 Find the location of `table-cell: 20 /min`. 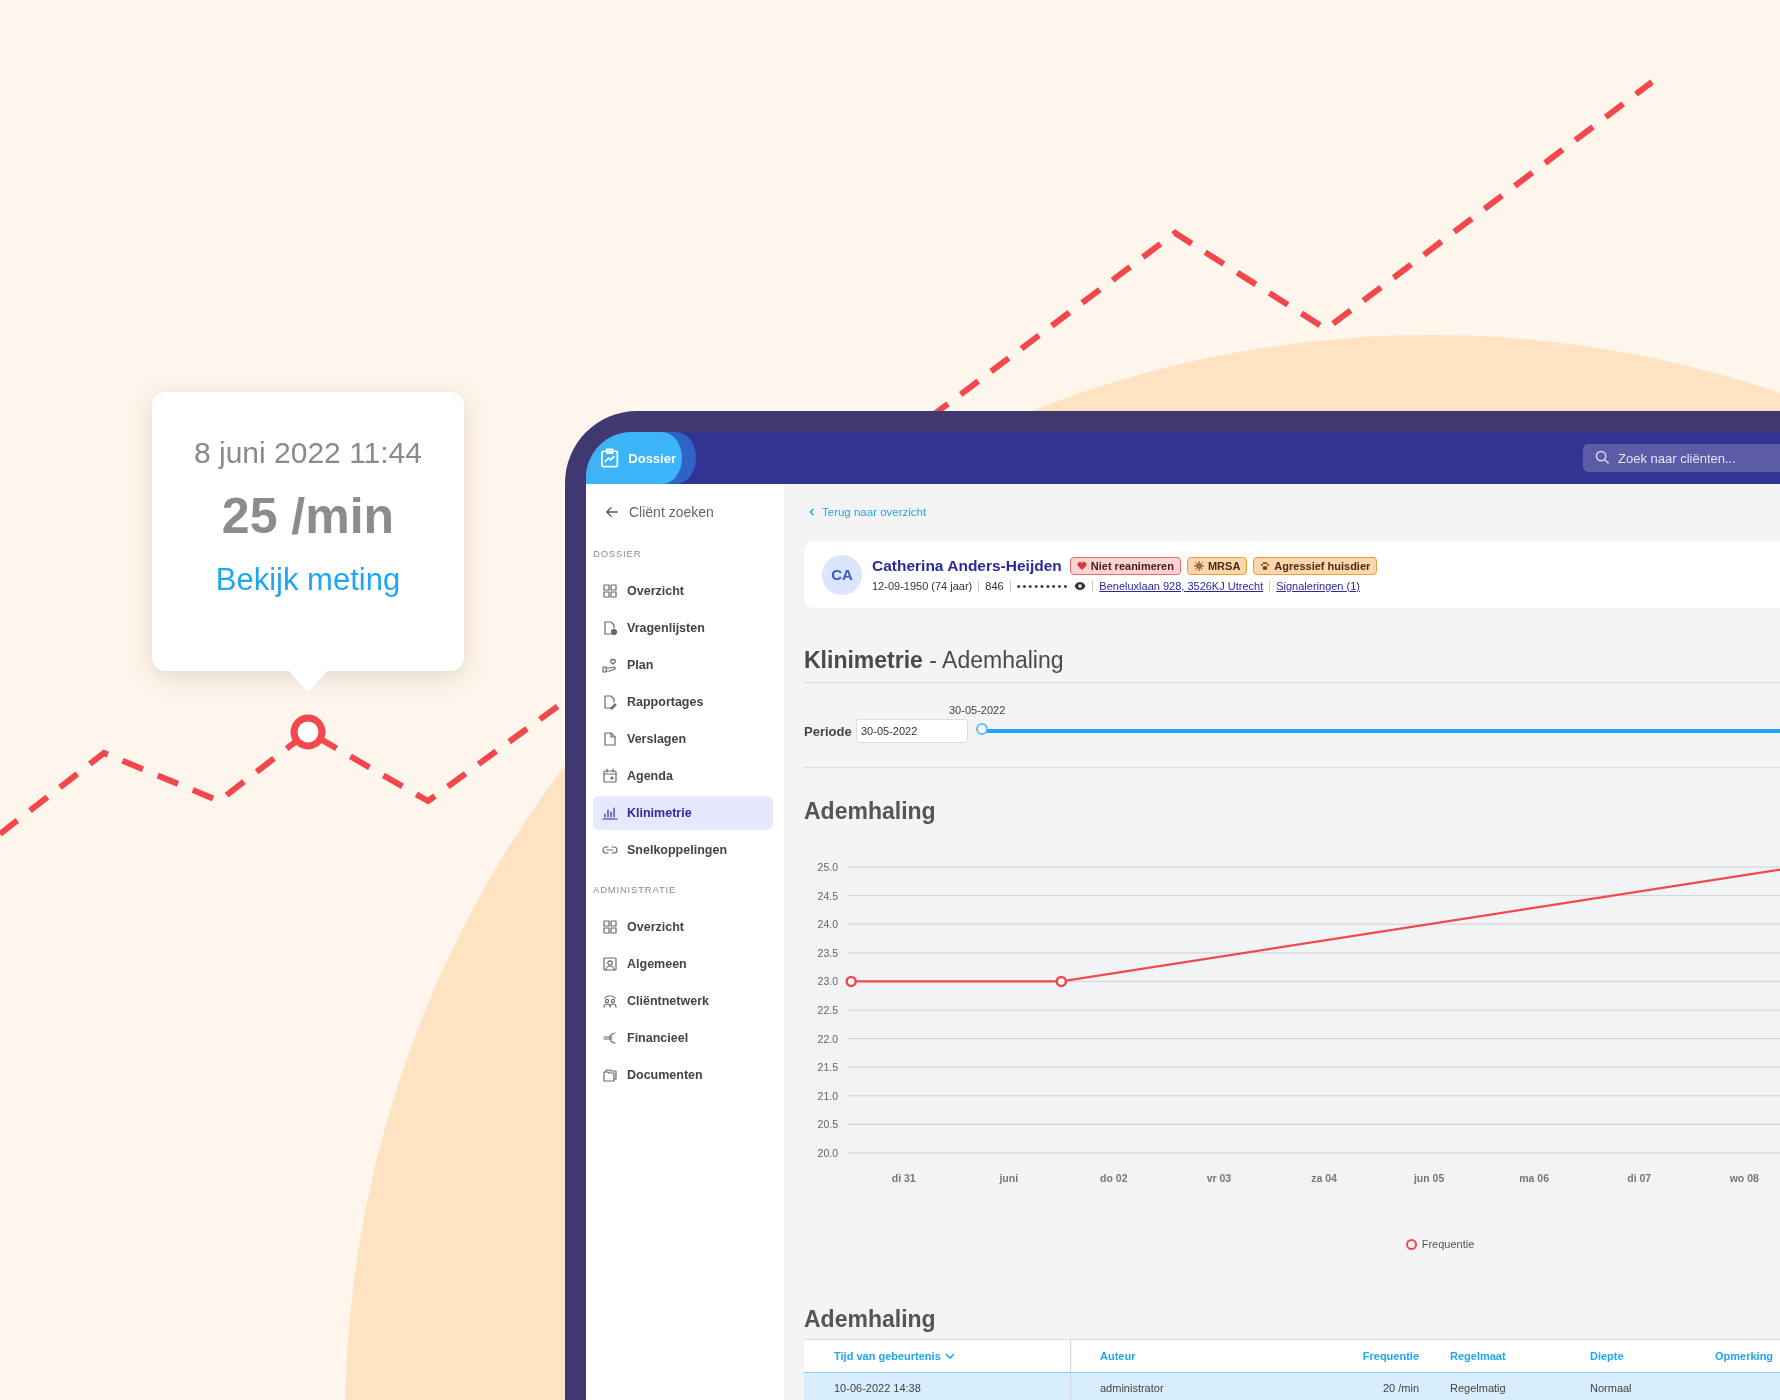

table-cell: 20 /min is located at coordinates (1400, 1388).